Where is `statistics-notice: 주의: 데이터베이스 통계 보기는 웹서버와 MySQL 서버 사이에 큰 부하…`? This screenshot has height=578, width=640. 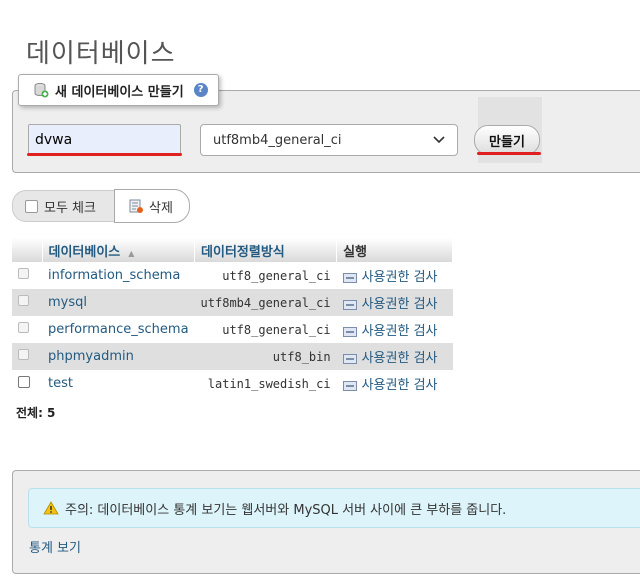
statistics-notice: 주의: 데이터베이스 통계 보기는 웹서버와 MySQL 서버 사이에 큰 부하… is located at coordinates (334, 508).